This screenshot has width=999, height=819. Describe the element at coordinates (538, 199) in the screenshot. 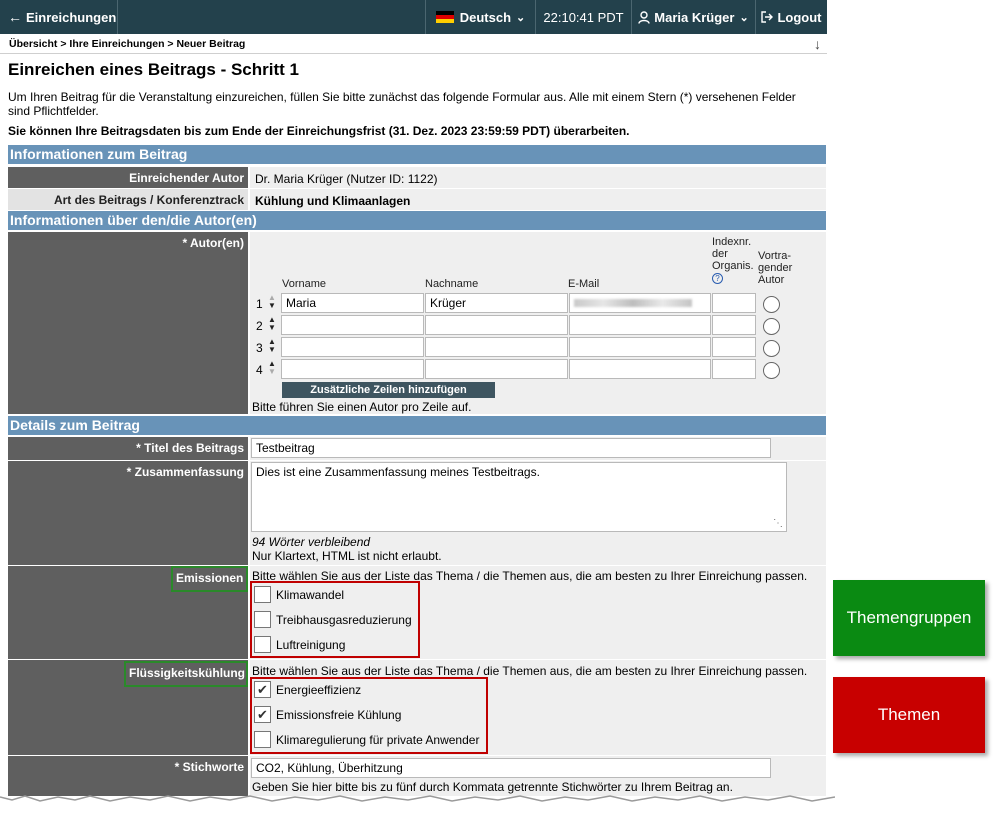

I see `track-value: Kühlung und Klimaanlagen` at that location.